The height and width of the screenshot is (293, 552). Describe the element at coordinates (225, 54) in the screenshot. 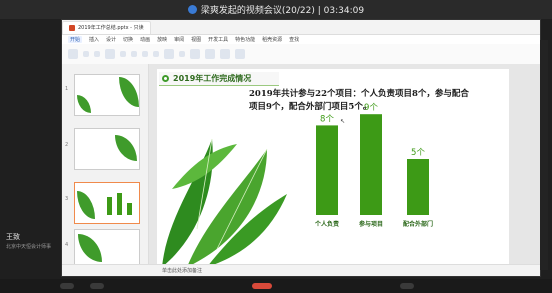

I see `arrange-icon` at that location.